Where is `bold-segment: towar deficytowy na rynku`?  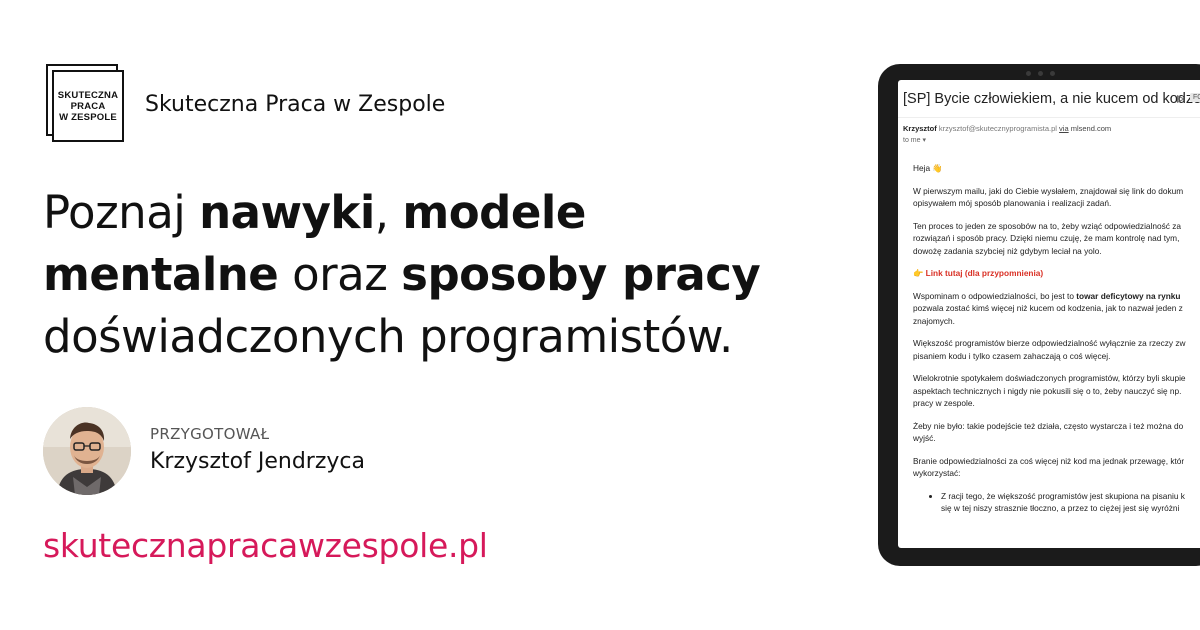 bold-segment: towar deficytowy na rynku is located at coordinates (1128, 295).